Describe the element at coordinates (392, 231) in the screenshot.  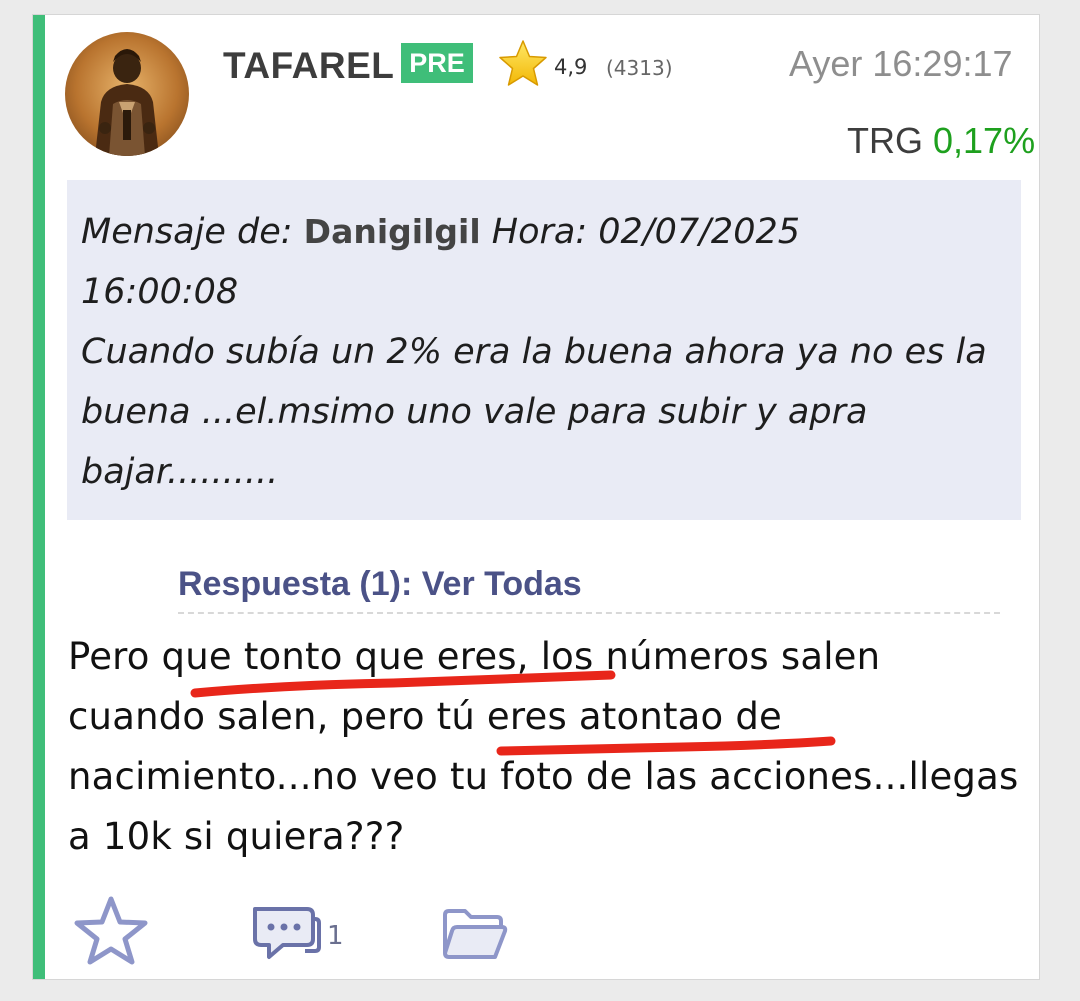
I see `quote-author: Danigilgil` at that location.